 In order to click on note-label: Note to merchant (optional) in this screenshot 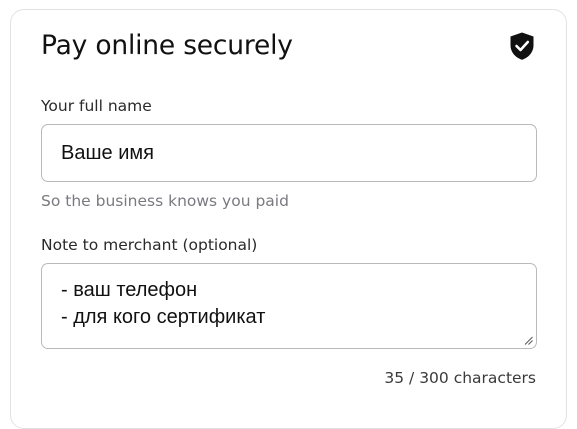, I will do `click(149, 245)`.